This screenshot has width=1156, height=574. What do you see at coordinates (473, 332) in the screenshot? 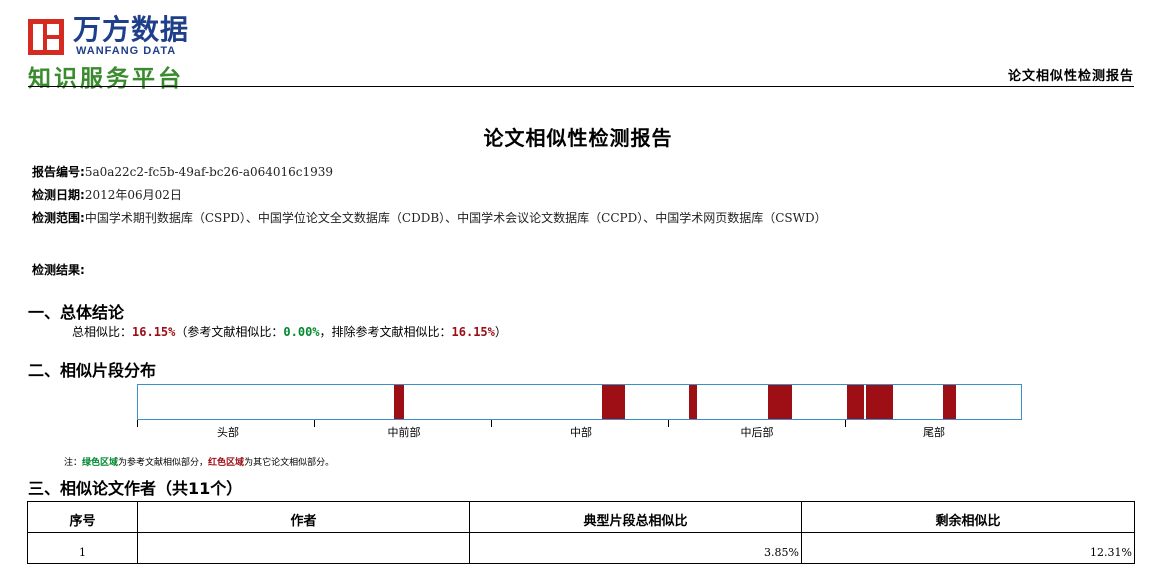
I see `excluded-similarity-value: 16.15%` at bounding box center [473, 332].